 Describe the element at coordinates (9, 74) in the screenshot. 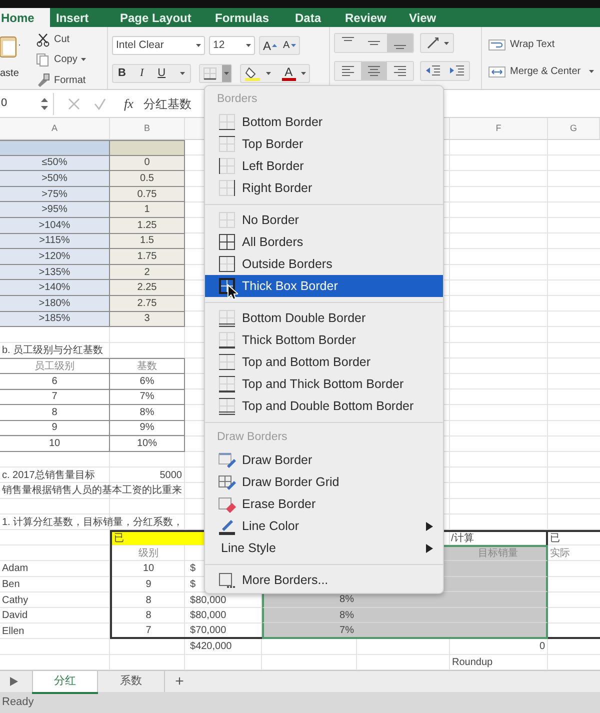

I see `paste-label: aste` at that location.